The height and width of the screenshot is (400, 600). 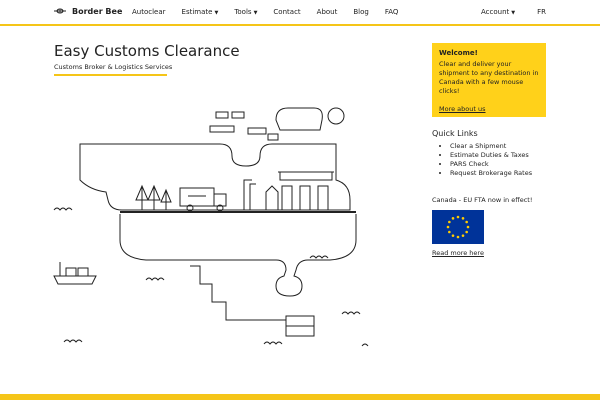 I want to click on page-title: Easy Customs Clearance, so click(x=147, y=51).